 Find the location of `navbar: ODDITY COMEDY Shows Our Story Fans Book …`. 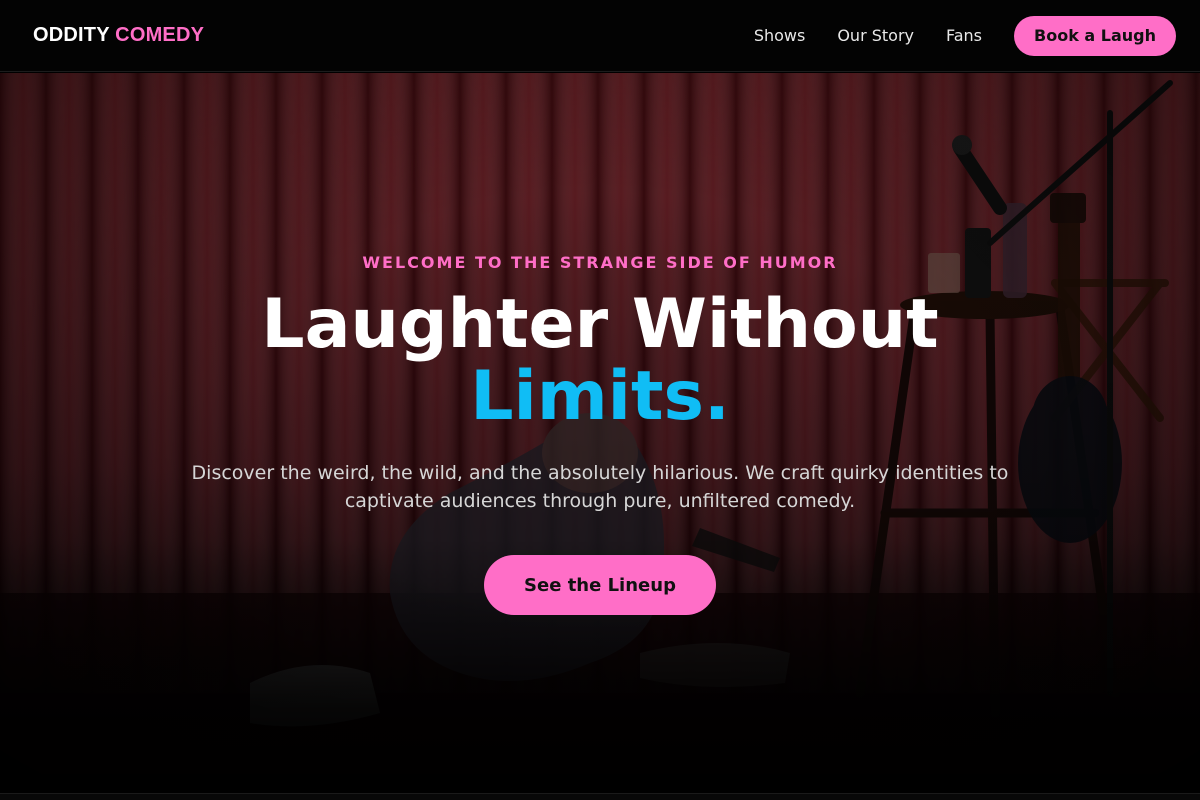

navbar: ODDITY COMEDY Shows Our Story Fans Book … is located at coordinates (600, 36).